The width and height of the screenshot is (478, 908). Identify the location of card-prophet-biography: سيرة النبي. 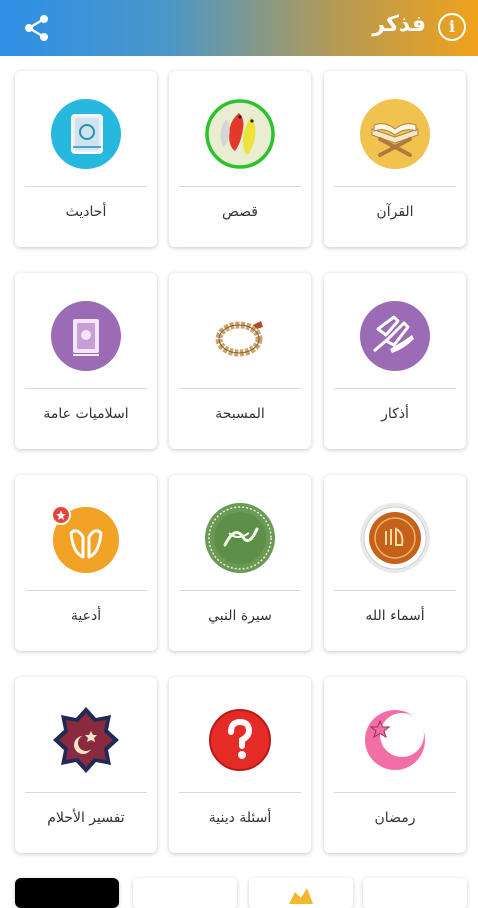
(240, 563).